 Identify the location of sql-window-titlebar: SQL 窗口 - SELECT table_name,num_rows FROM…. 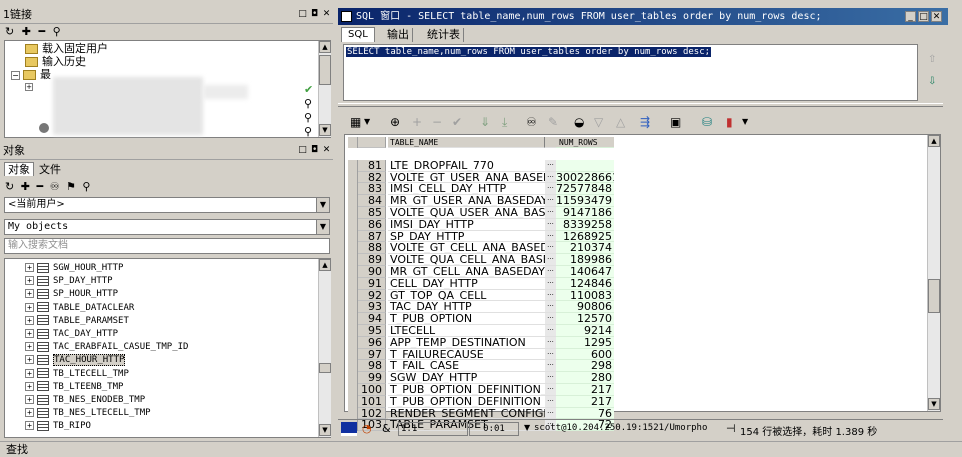
(643, 16).